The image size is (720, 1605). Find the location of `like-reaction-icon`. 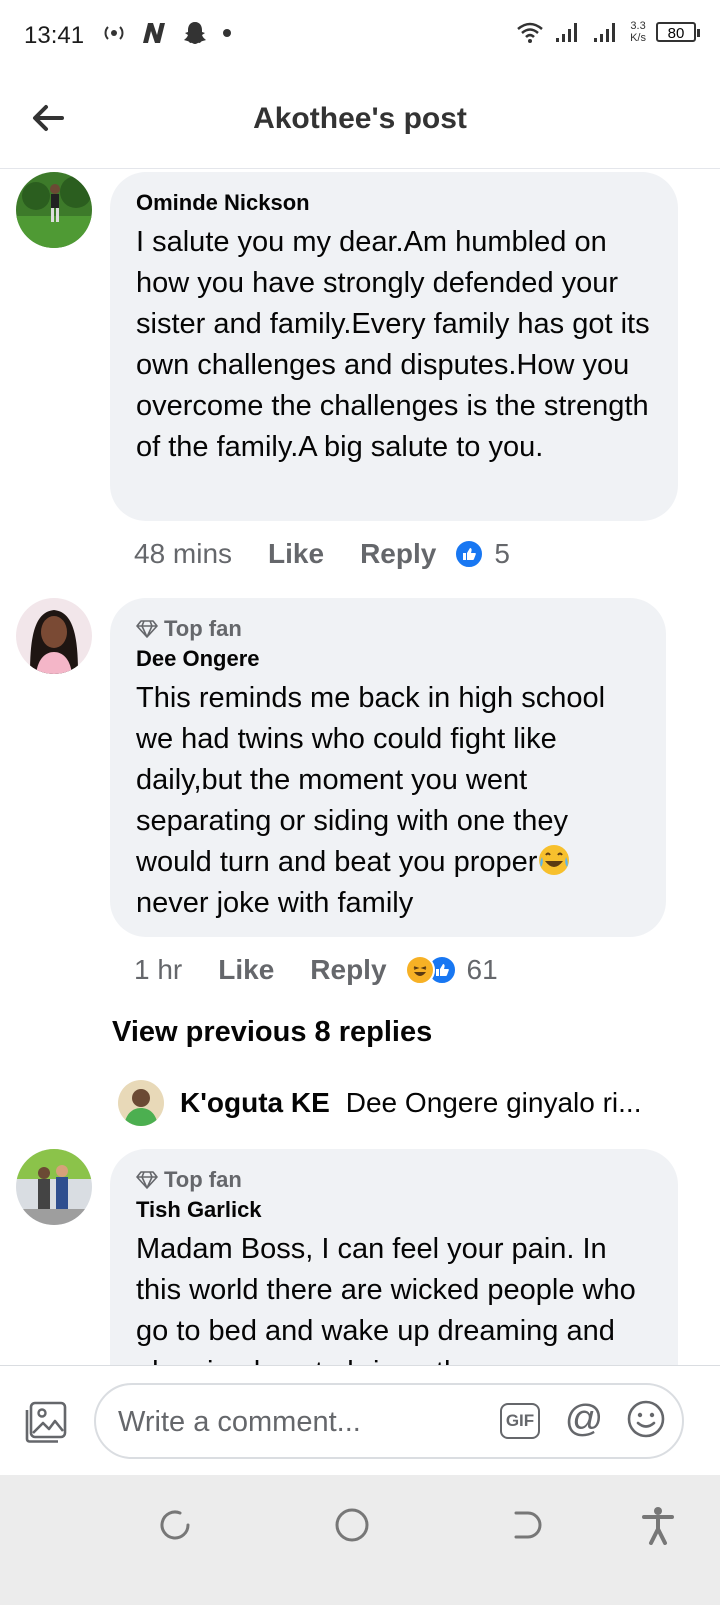

like-reaction-icon is located at coordinates (469, 554).